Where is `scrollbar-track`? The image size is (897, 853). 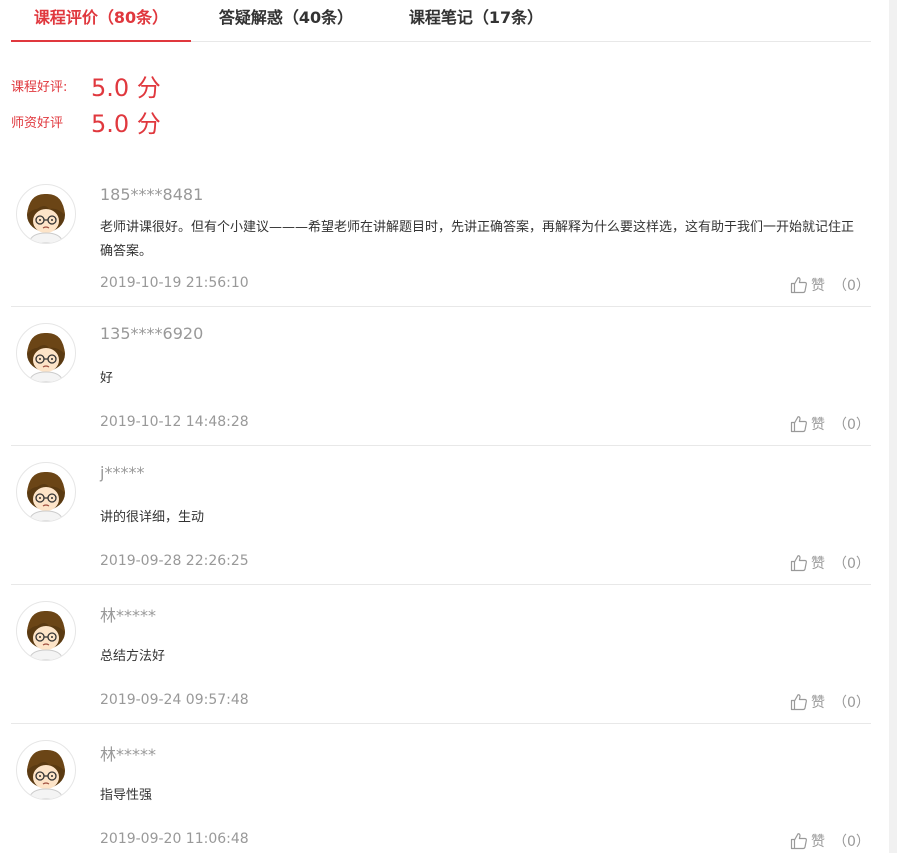
scrollbar-track is located at coordinates (893, 426).